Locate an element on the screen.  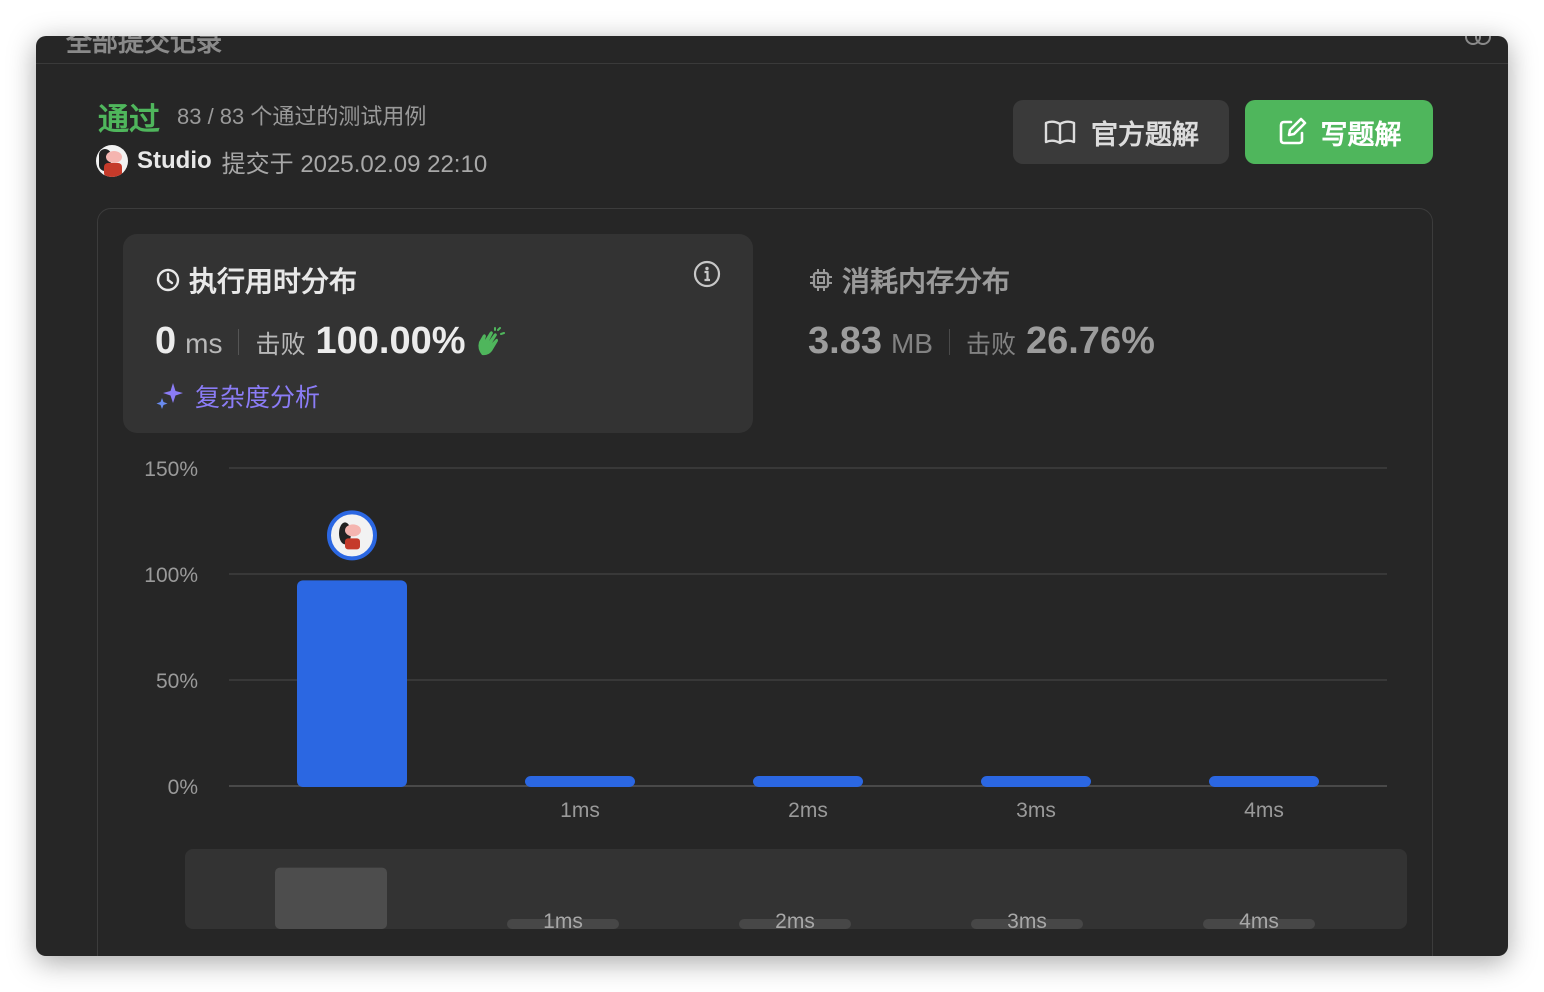
book-icon is located at coordinates (1060, 132).